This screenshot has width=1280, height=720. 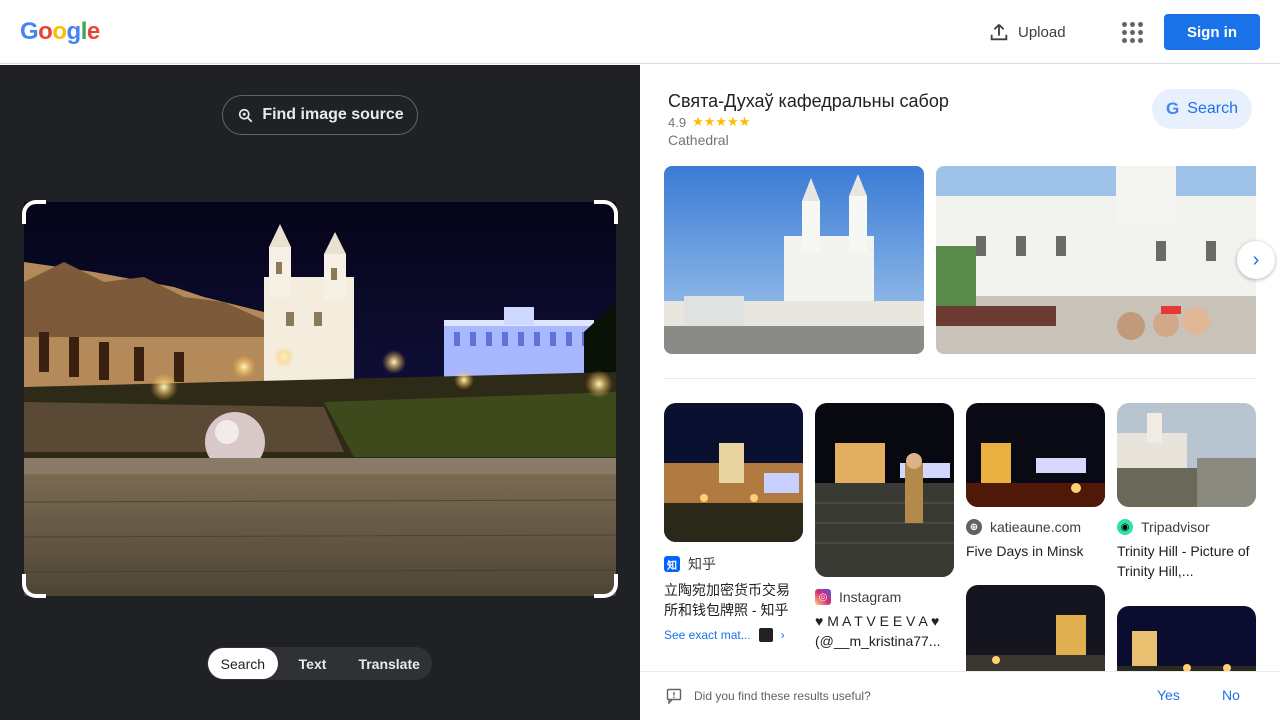 I want to click on result-title: Five Days in Minsk, so click(x=1035, y=551).